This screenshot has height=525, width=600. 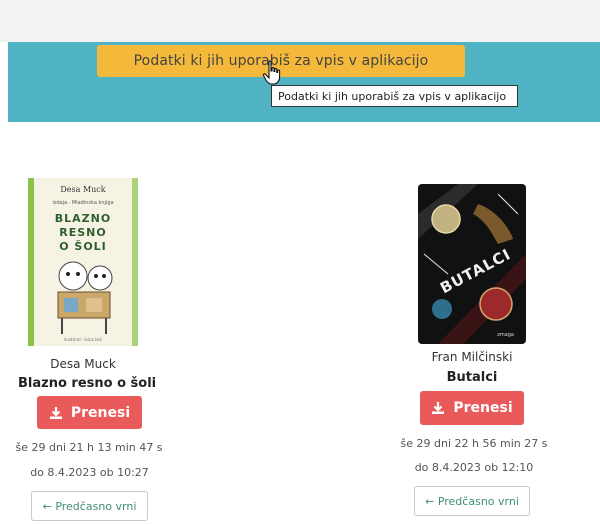 What do you see at coordinates (271, 72) in the screenshot?
I see `hand-cursor-icon` at bounding box center [271, 72].